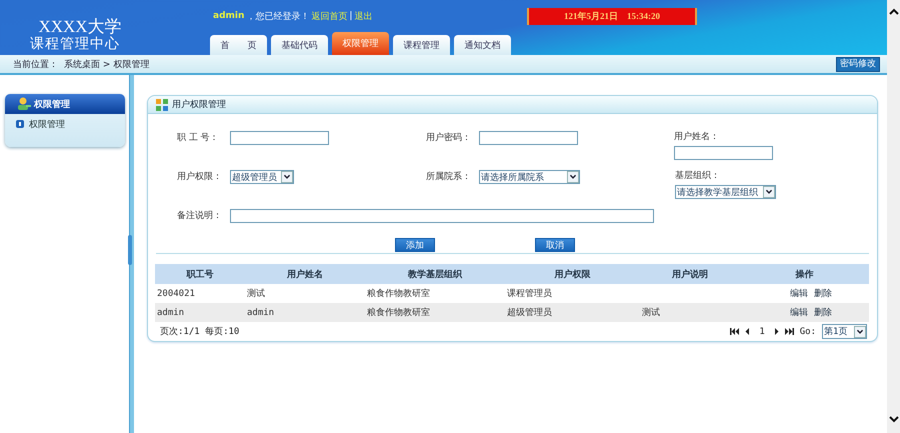 This screenshot has height=433, width=900. Describe the element at coordinates (278, 16) in the screenshot. I see `login-text: ，您已经登录！` at that location.